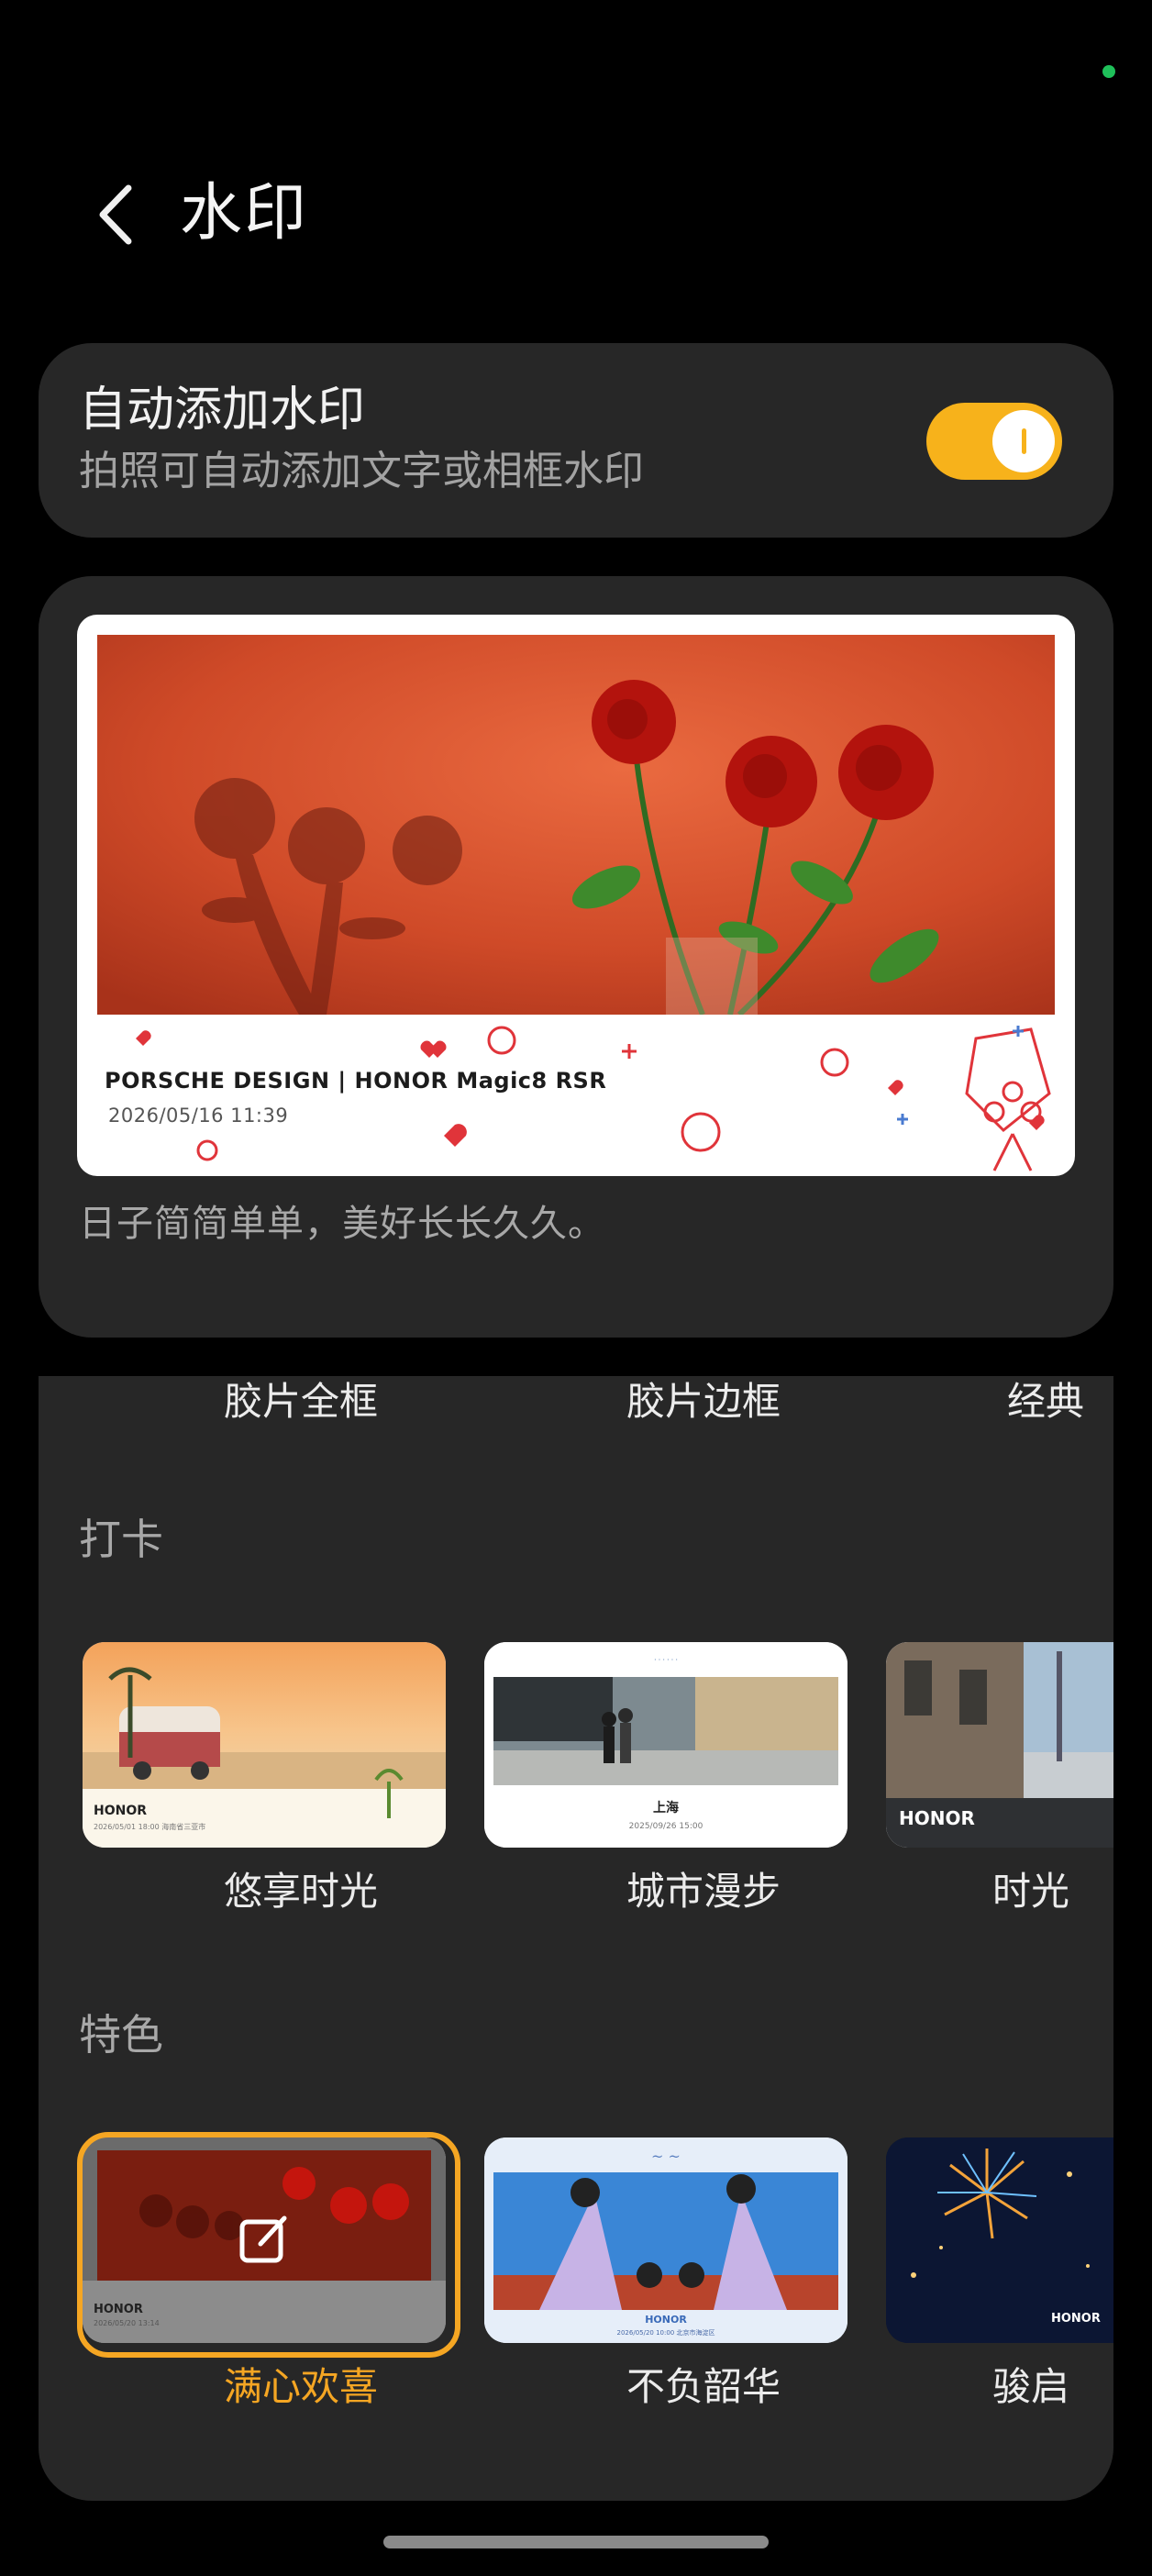  I want to click on edit-icon, so click(264, 2240).